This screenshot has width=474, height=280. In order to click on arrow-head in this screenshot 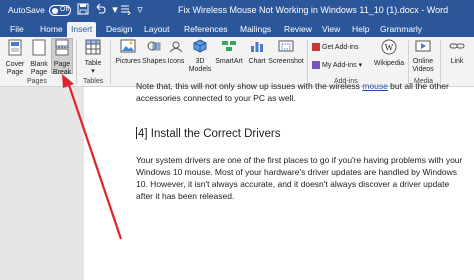, I will do `click(68, 81)`.